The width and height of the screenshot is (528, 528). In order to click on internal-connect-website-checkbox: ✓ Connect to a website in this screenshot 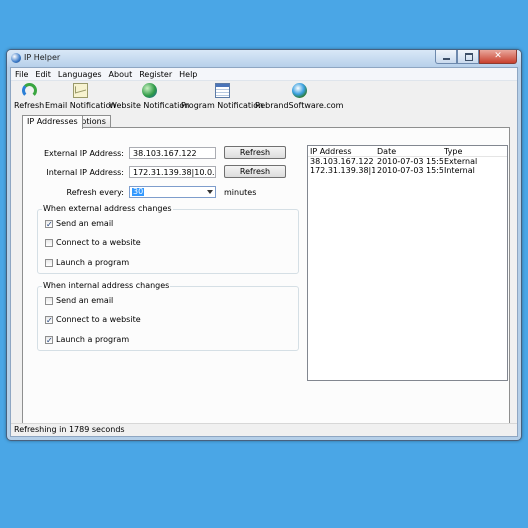, I will do `click(93, 319)`.